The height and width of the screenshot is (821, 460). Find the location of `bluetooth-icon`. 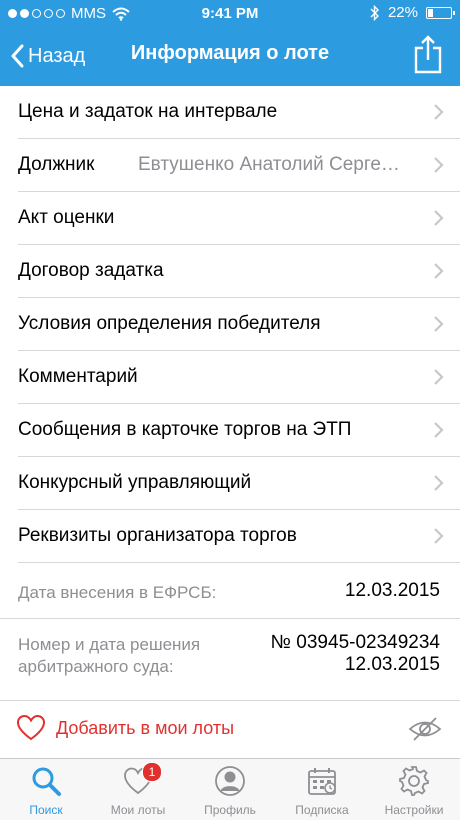

bluetooth-icon is located at coordinates (374, 12).